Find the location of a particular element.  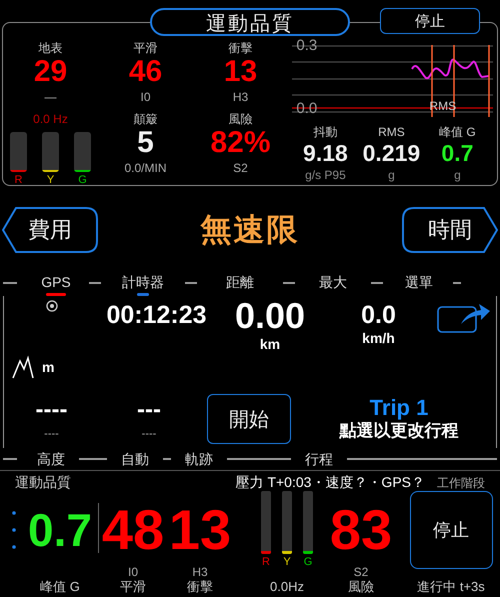

stat-label: 峰值 G is located at coordinates (457, 132).